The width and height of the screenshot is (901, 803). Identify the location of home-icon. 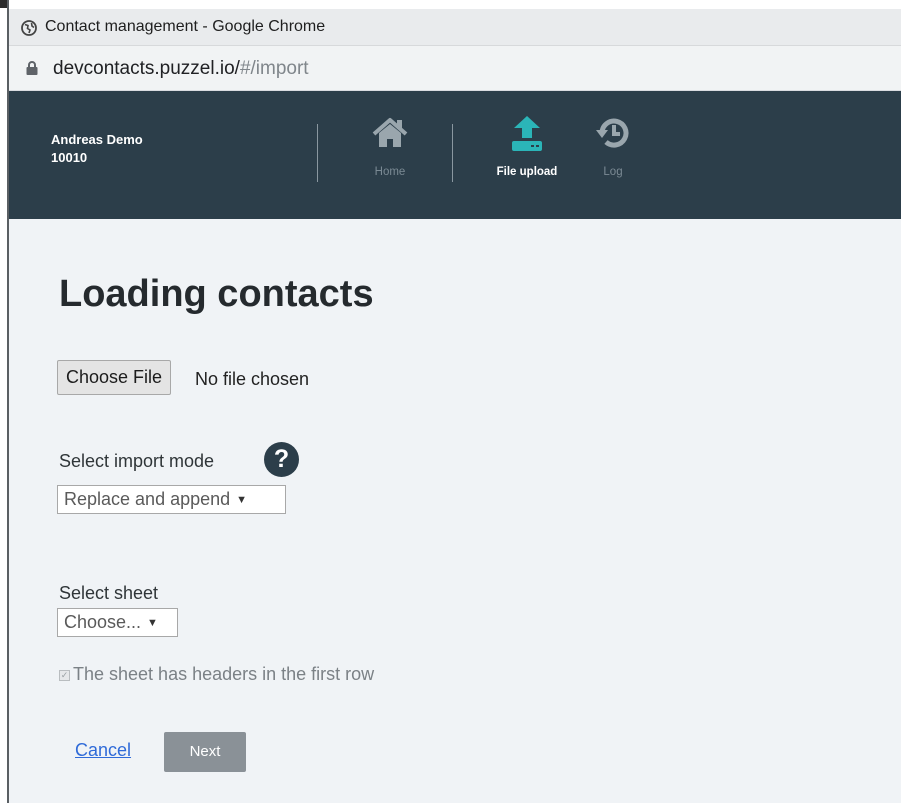
(390, 132).